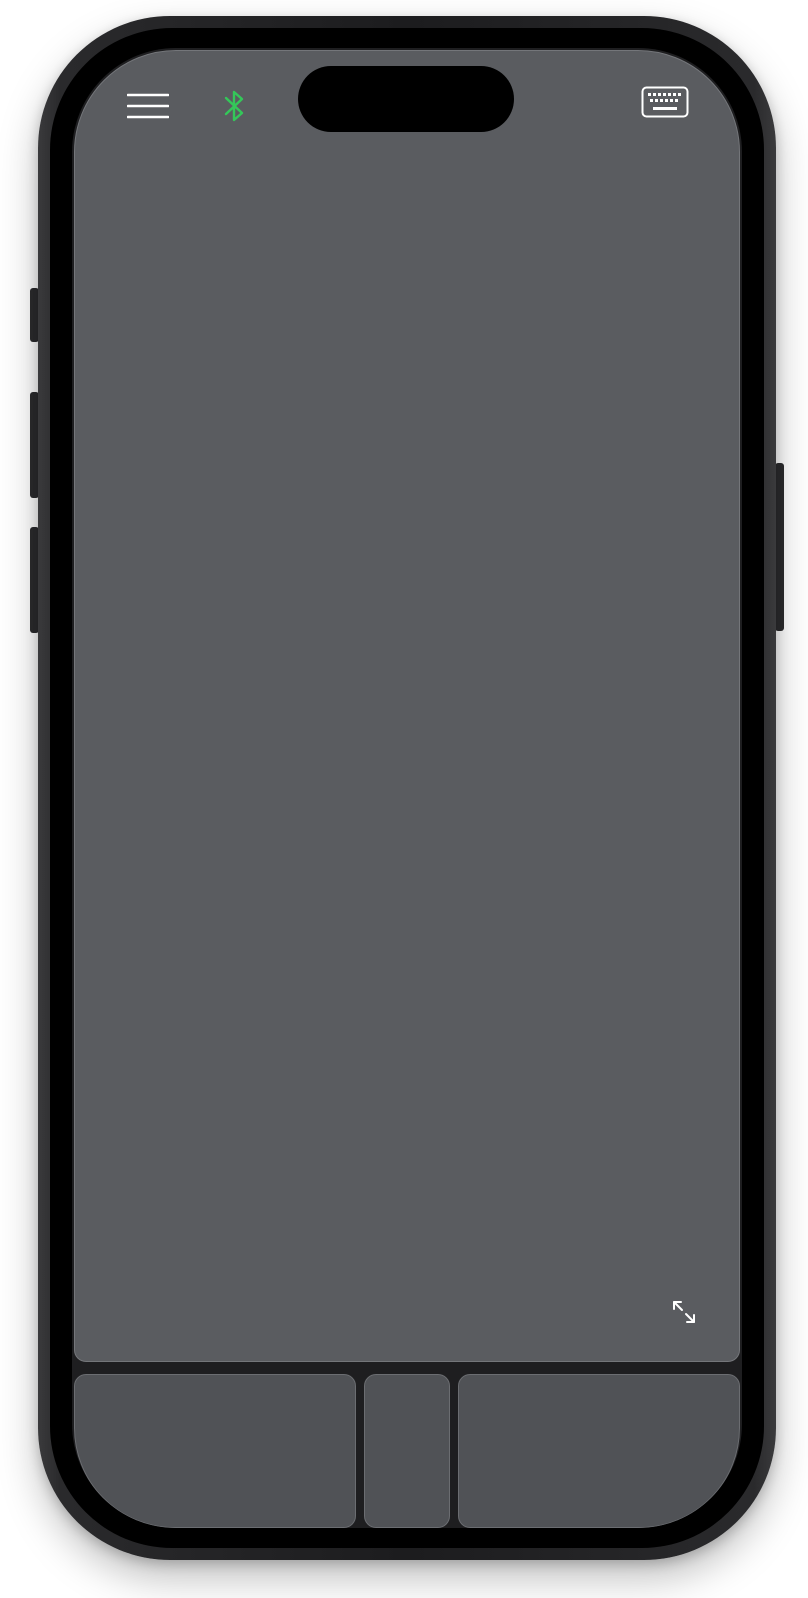 The height and width of the screenshot is (1598, 808). What do you see at coordinates (215, 1451) in the screenshot?
I see `left-click-button` at bounding box center [215, 1451].